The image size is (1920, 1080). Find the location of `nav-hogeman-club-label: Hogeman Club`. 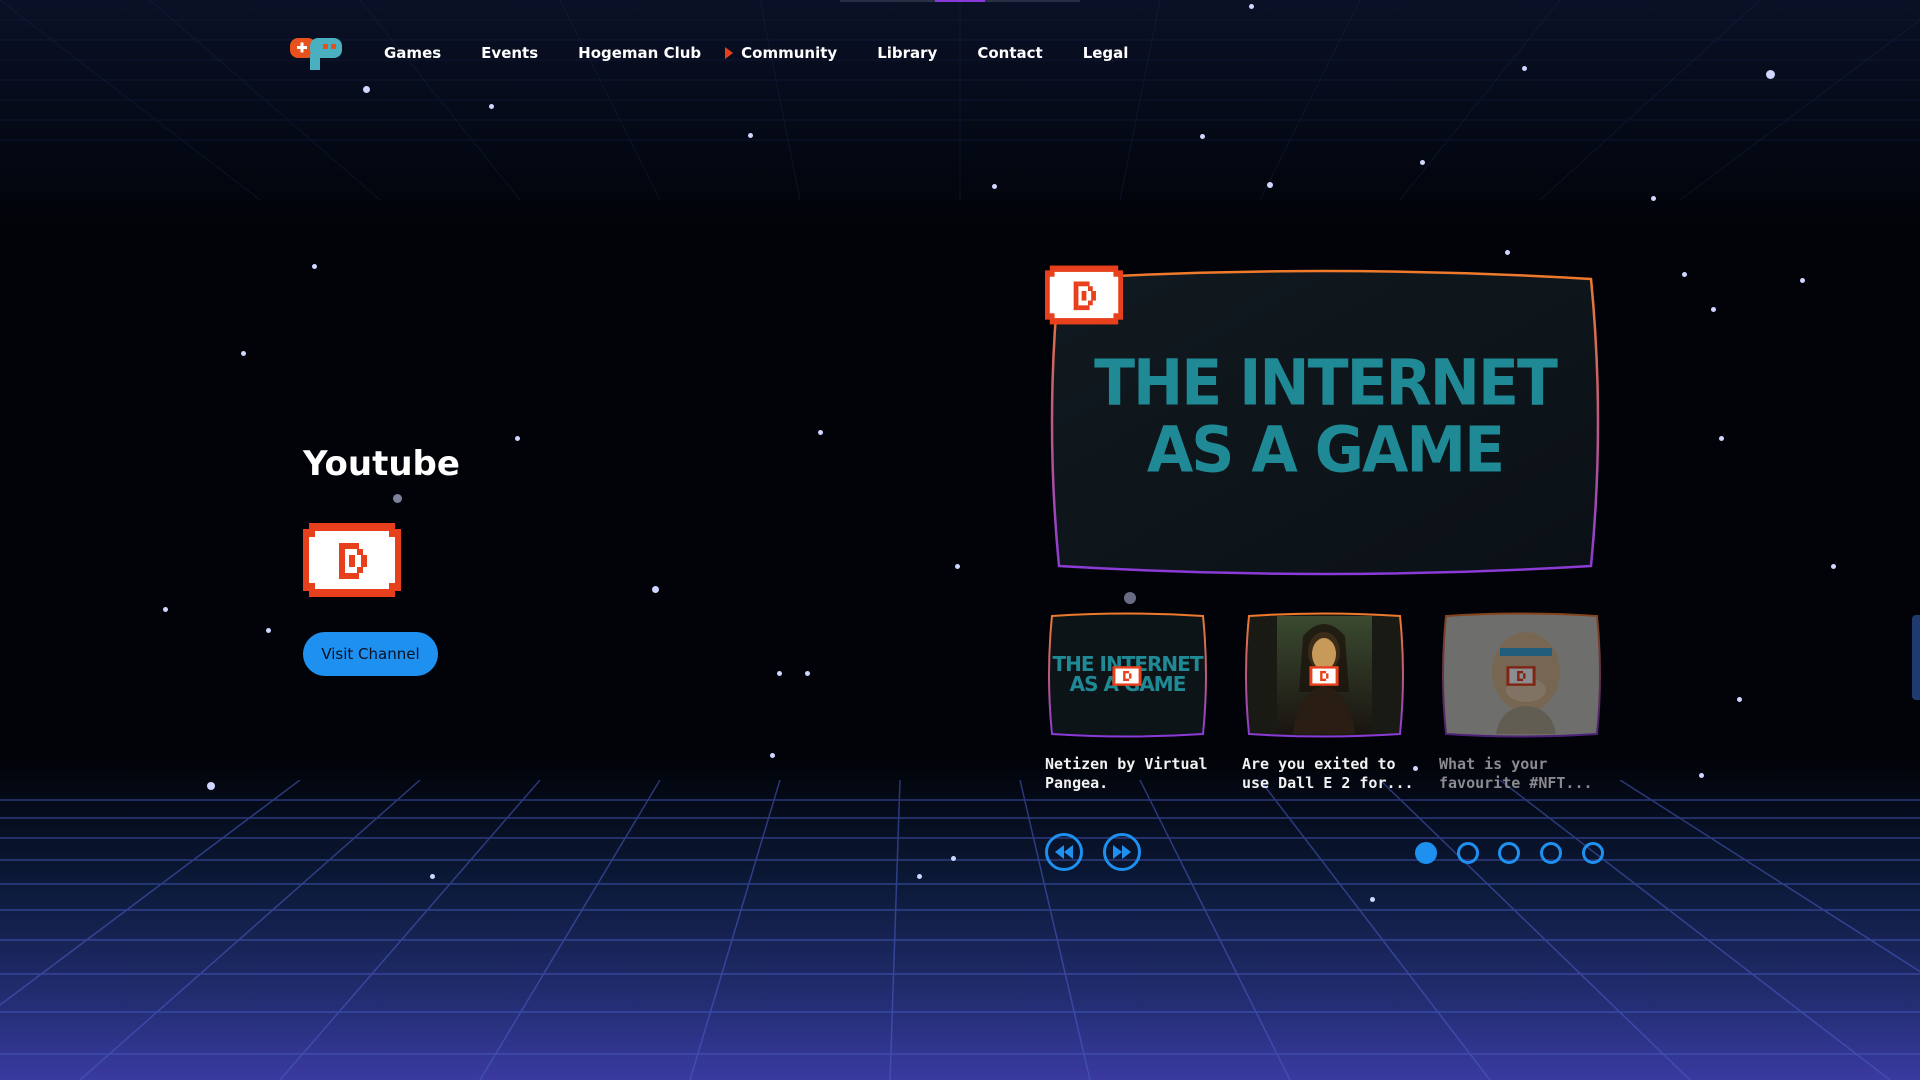

nav-hogeman-club-label: Hogeman Club is located at coordinates (640, 53).